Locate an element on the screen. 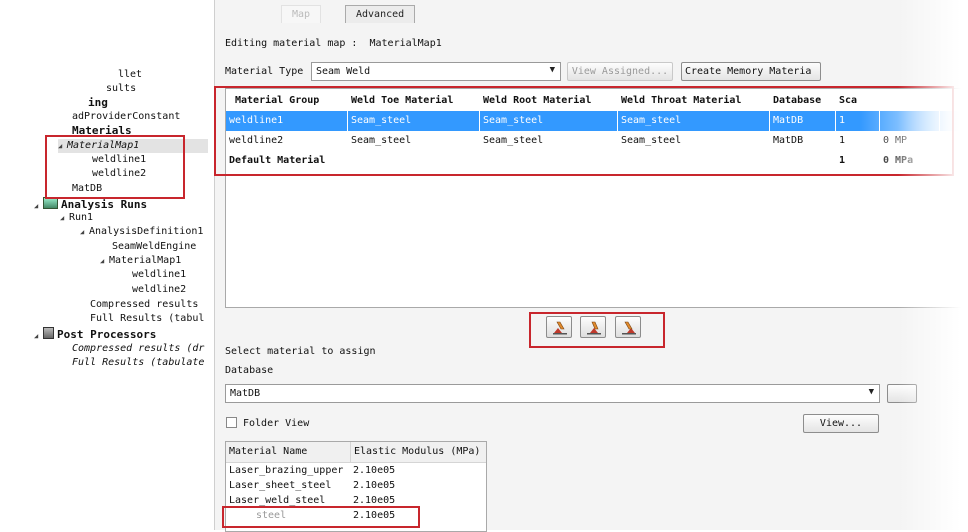 The image size is (968, 532). material-type-label: Material Type is located at coordinates (264, 71).